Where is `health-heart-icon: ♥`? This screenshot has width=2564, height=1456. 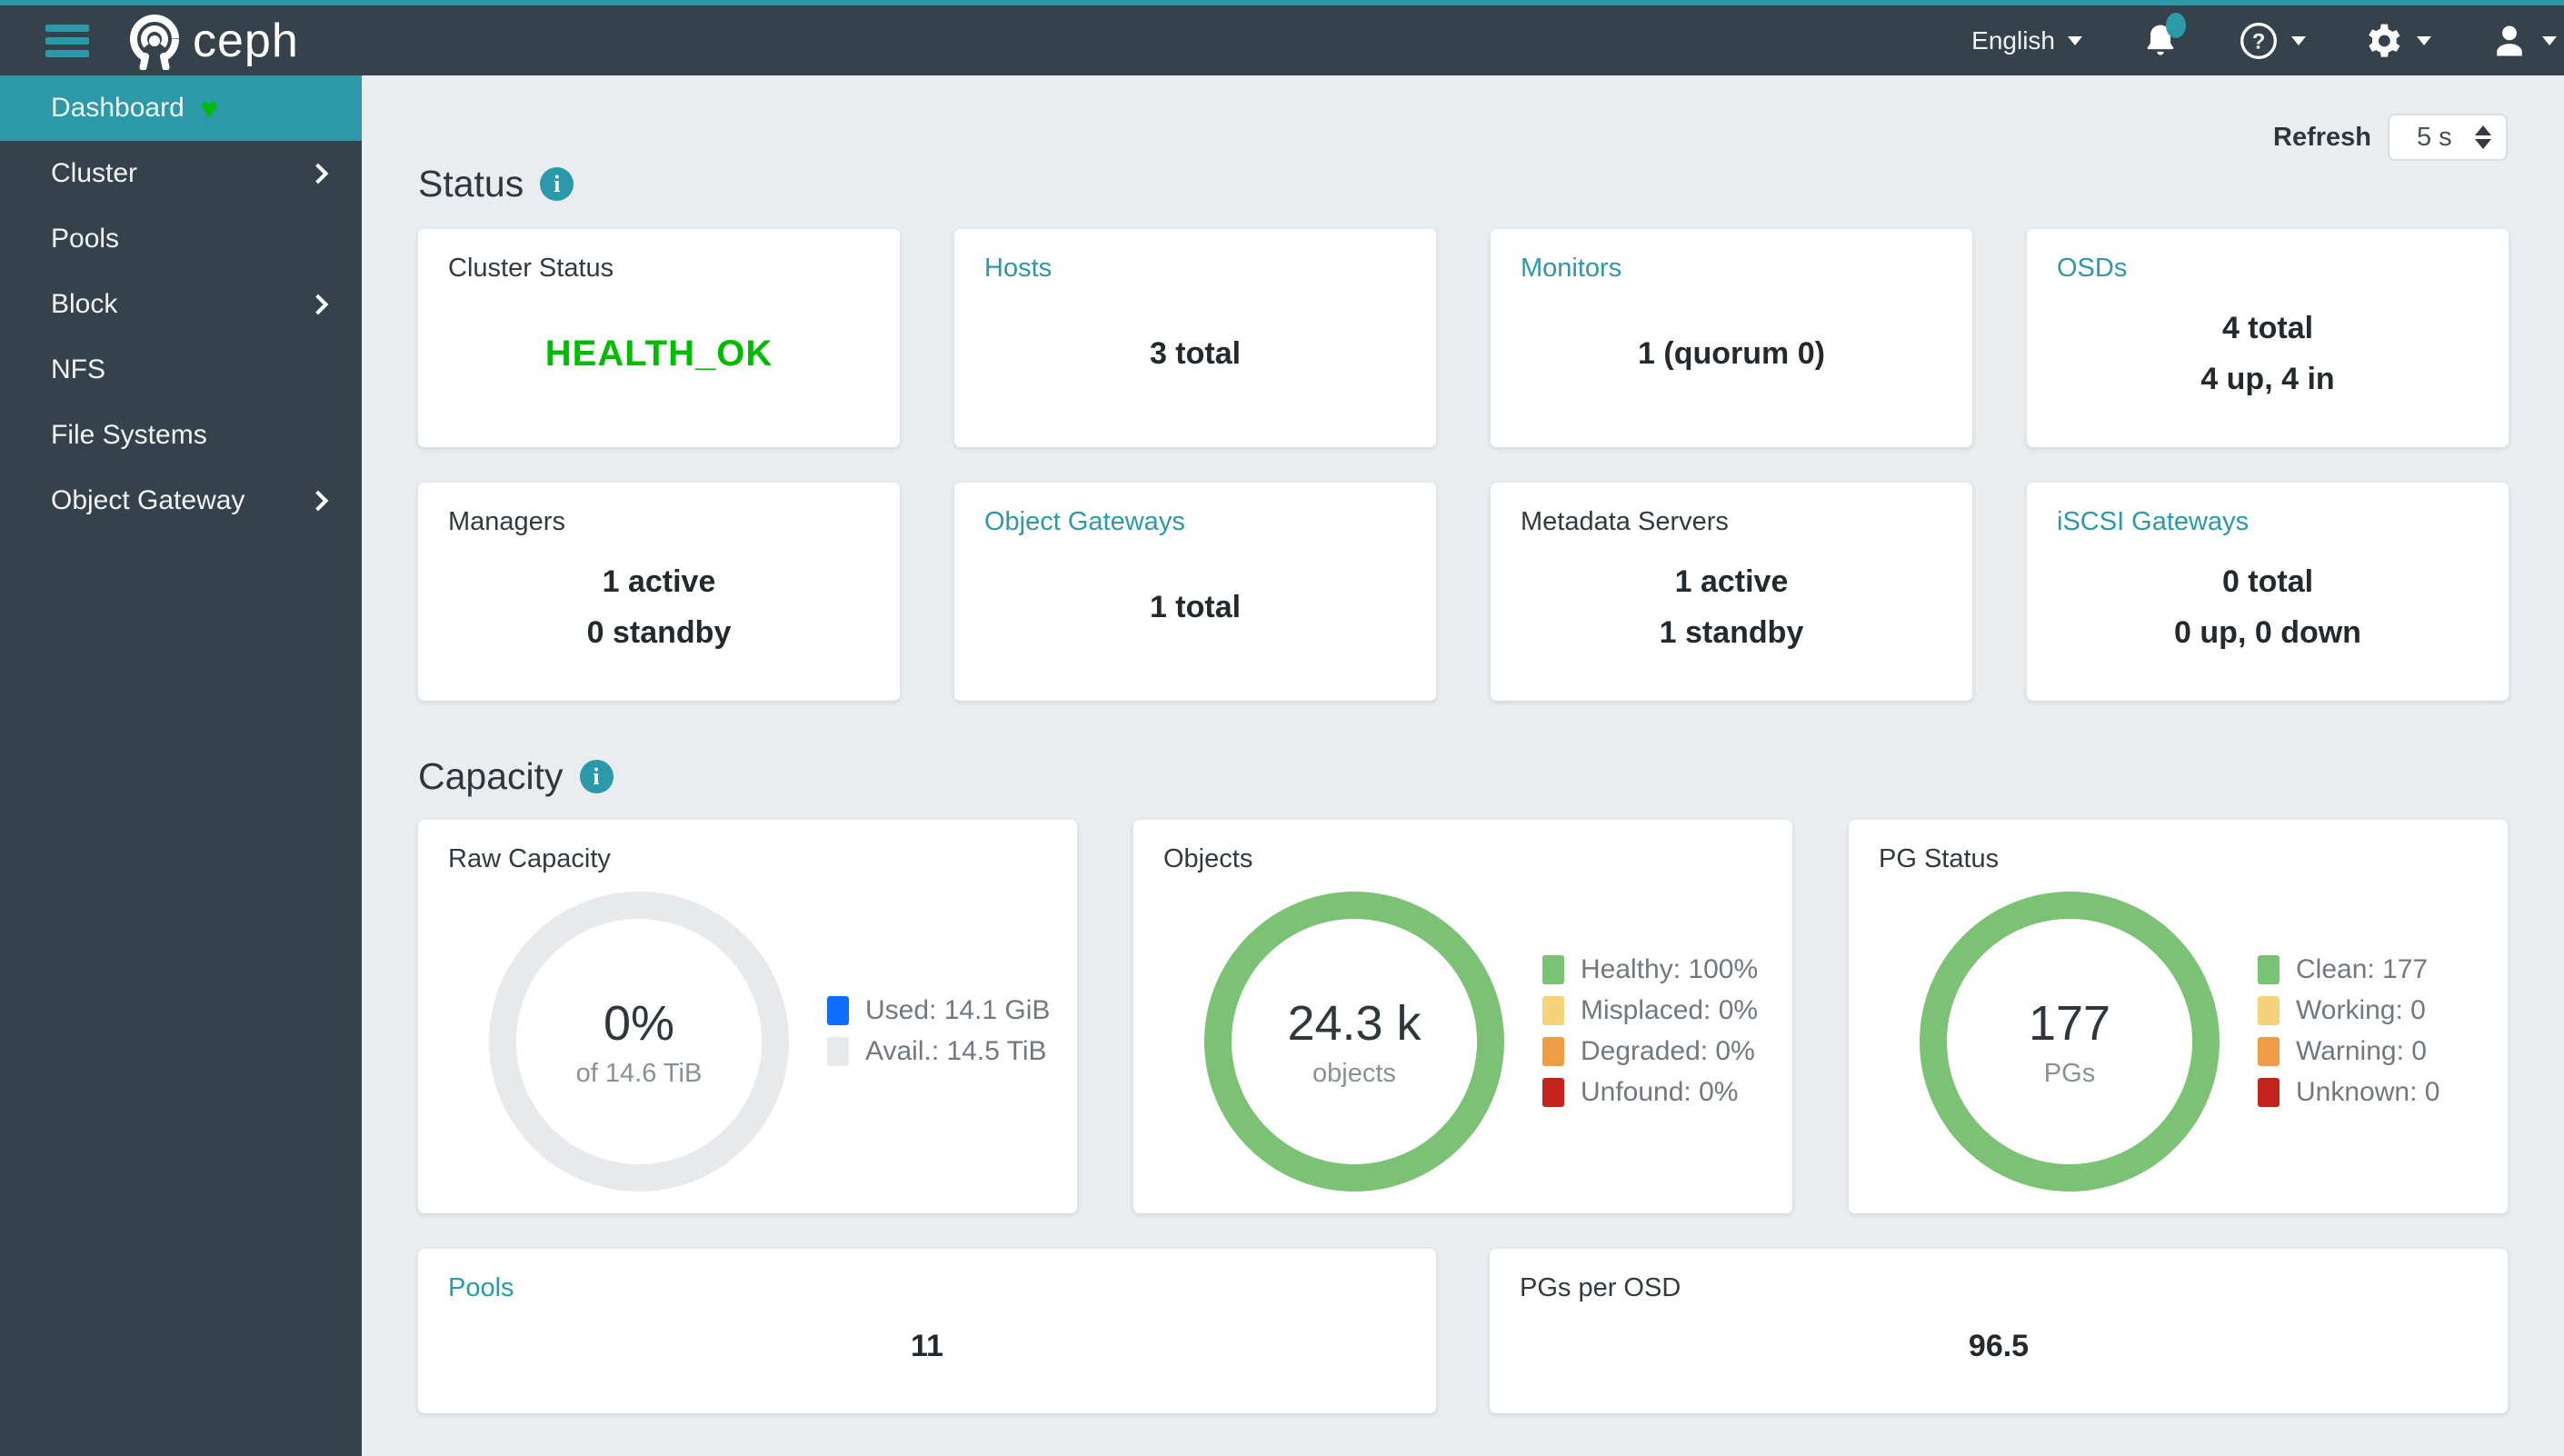
health-heart-icon: ♥ is located at coordinates (209, 109).